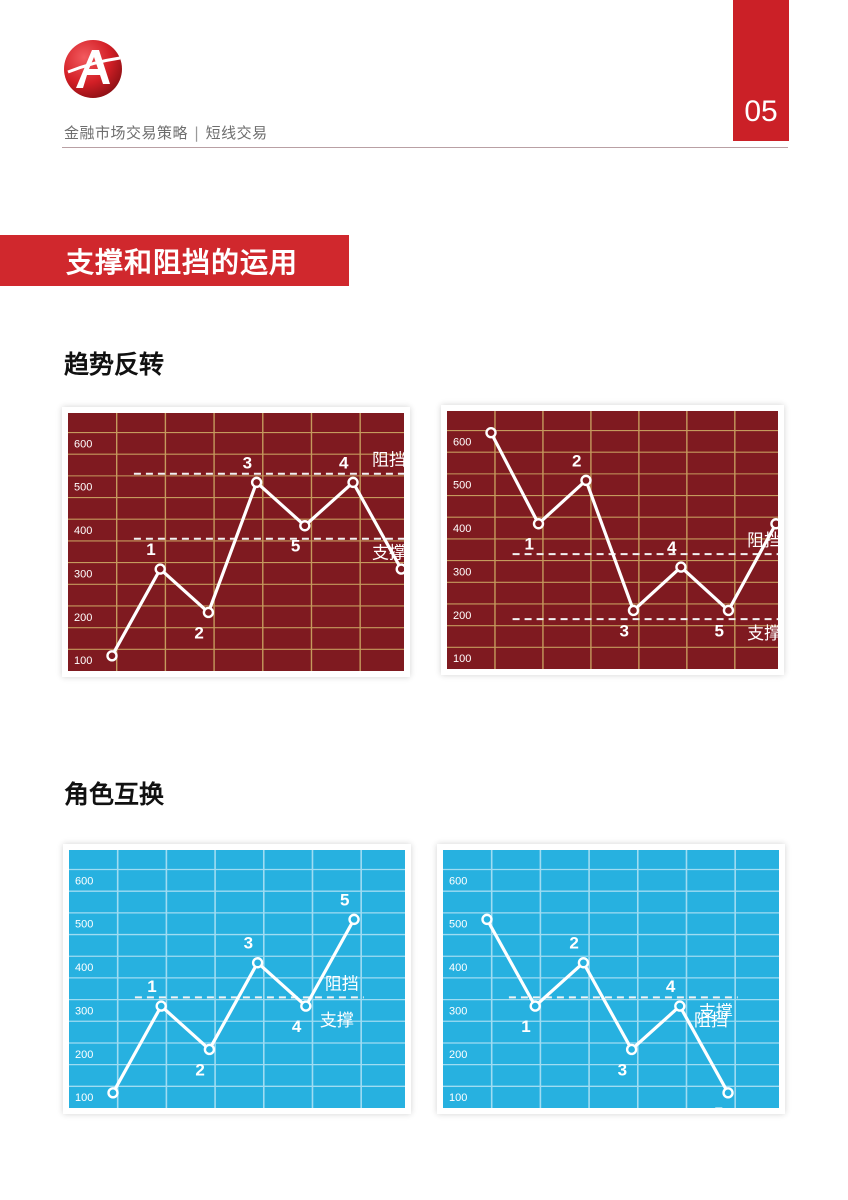 The height and width of the screenshot is (1200, 848). I want to click on chart-role-reversal-down: 60050040030020010012345支撑阻挡, so click(611, 979).